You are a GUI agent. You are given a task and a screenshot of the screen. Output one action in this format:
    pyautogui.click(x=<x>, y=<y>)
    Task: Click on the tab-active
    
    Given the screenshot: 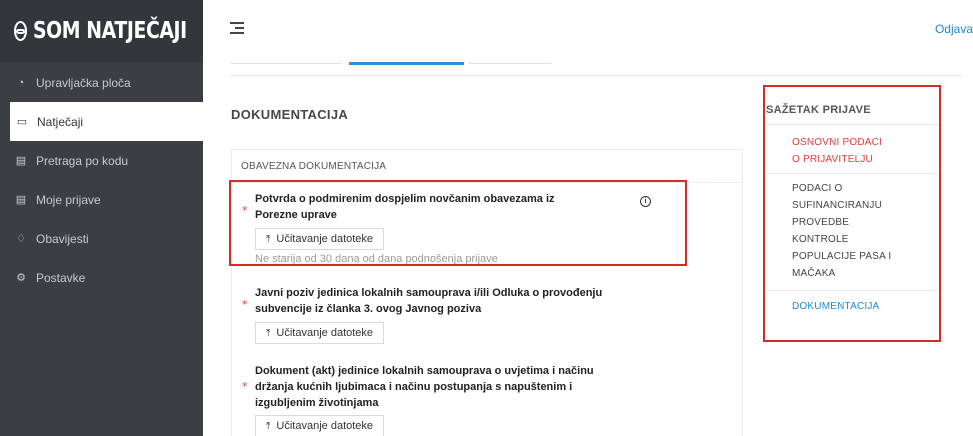 What is the action you would take?
    pyautogui.click(x=406, y=63)
    